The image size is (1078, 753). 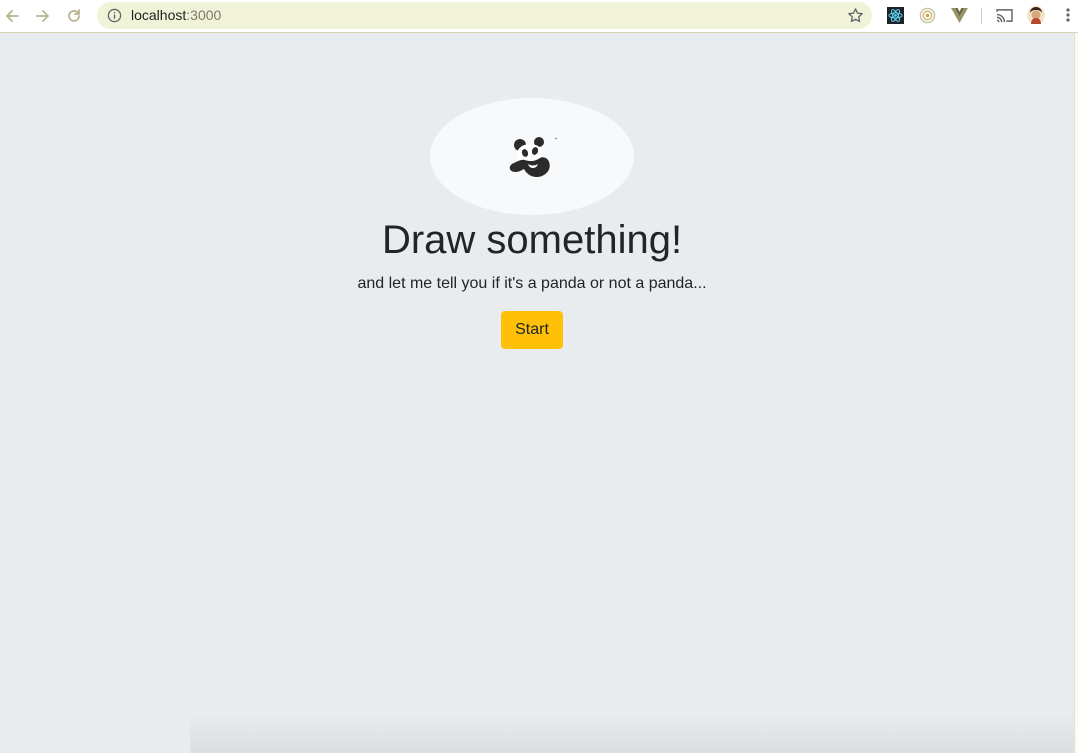 I want to click on vue-devtools-icon, so click(x=959, y=15).